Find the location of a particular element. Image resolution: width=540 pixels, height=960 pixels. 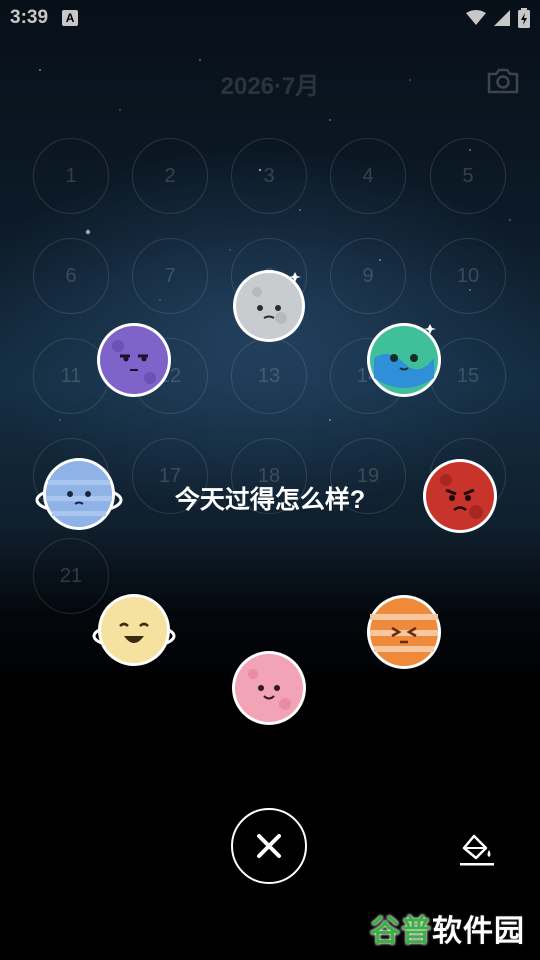

close-button is located at coordinates (269, 846).